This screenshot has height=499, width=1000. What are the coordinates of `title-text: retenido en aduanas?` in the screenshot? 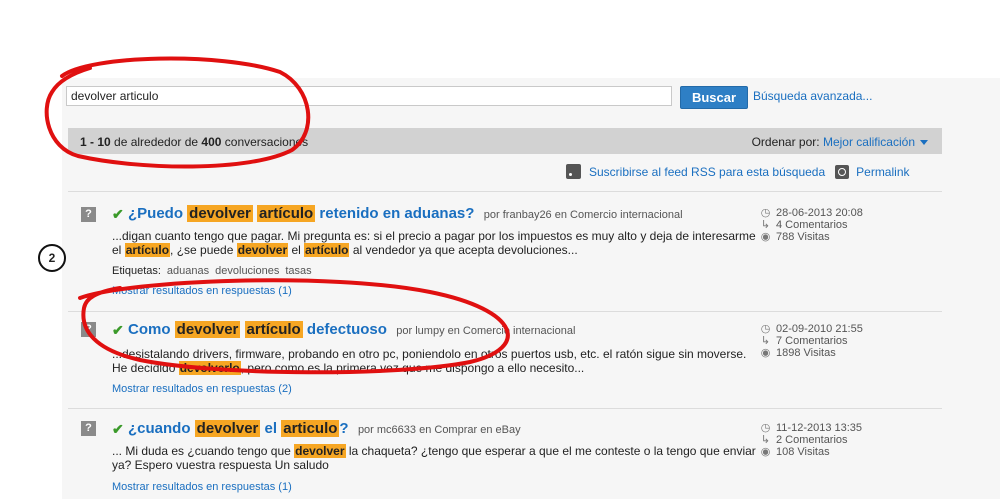 It's located at (397, 213).